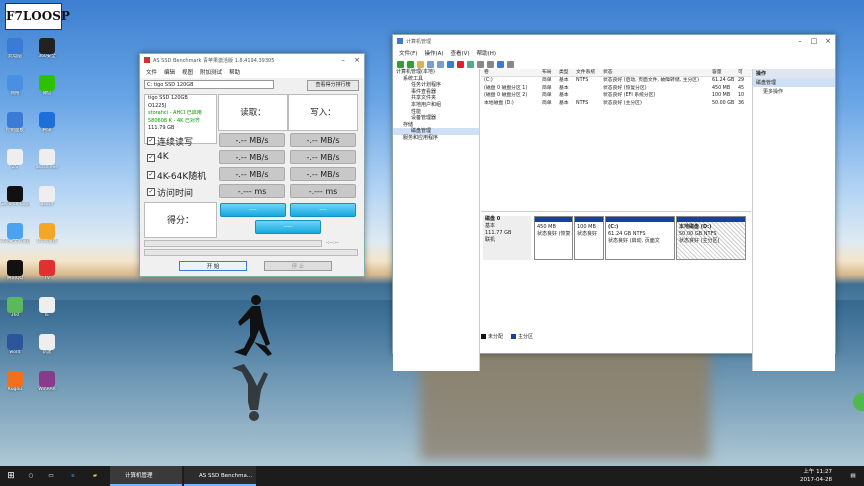 This screenshot has width=864, height=486. I want to click on col-layout: 布局, so click(550, 72).